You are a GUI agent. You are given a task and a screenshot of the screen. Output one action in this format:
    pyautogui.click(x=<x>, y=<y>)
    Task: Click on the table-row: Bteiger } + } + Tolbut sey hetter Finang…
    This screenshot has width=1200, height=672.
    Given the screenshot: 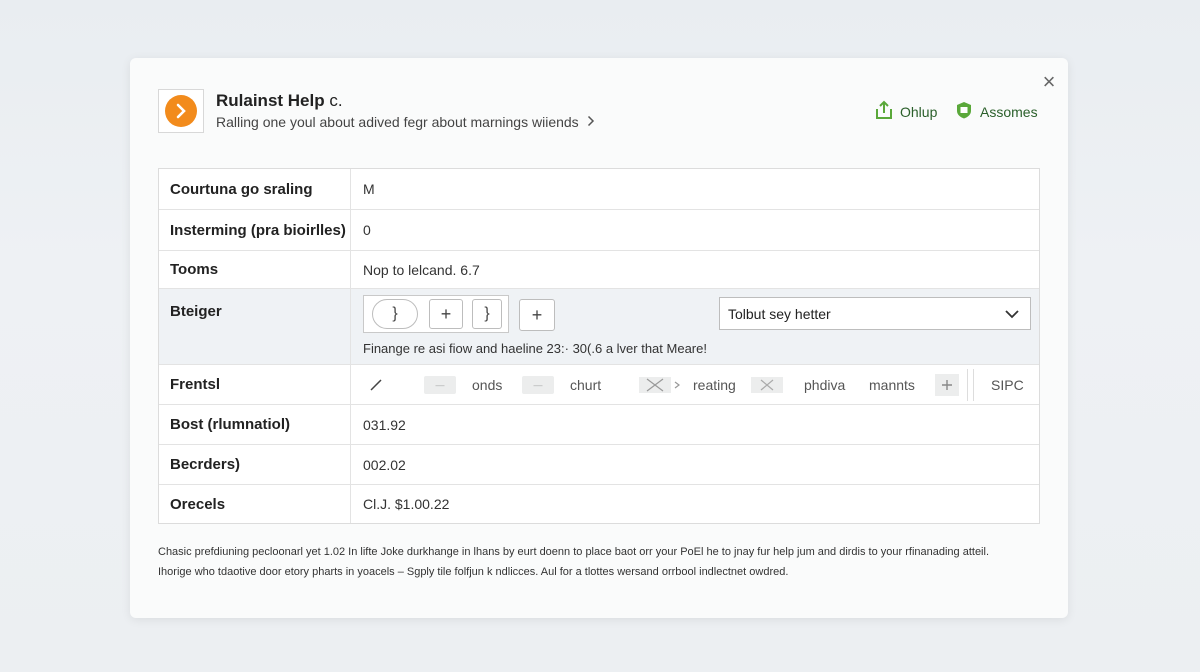 What is the action you would take?
    pyautogui.click(x=599, y=327)
    